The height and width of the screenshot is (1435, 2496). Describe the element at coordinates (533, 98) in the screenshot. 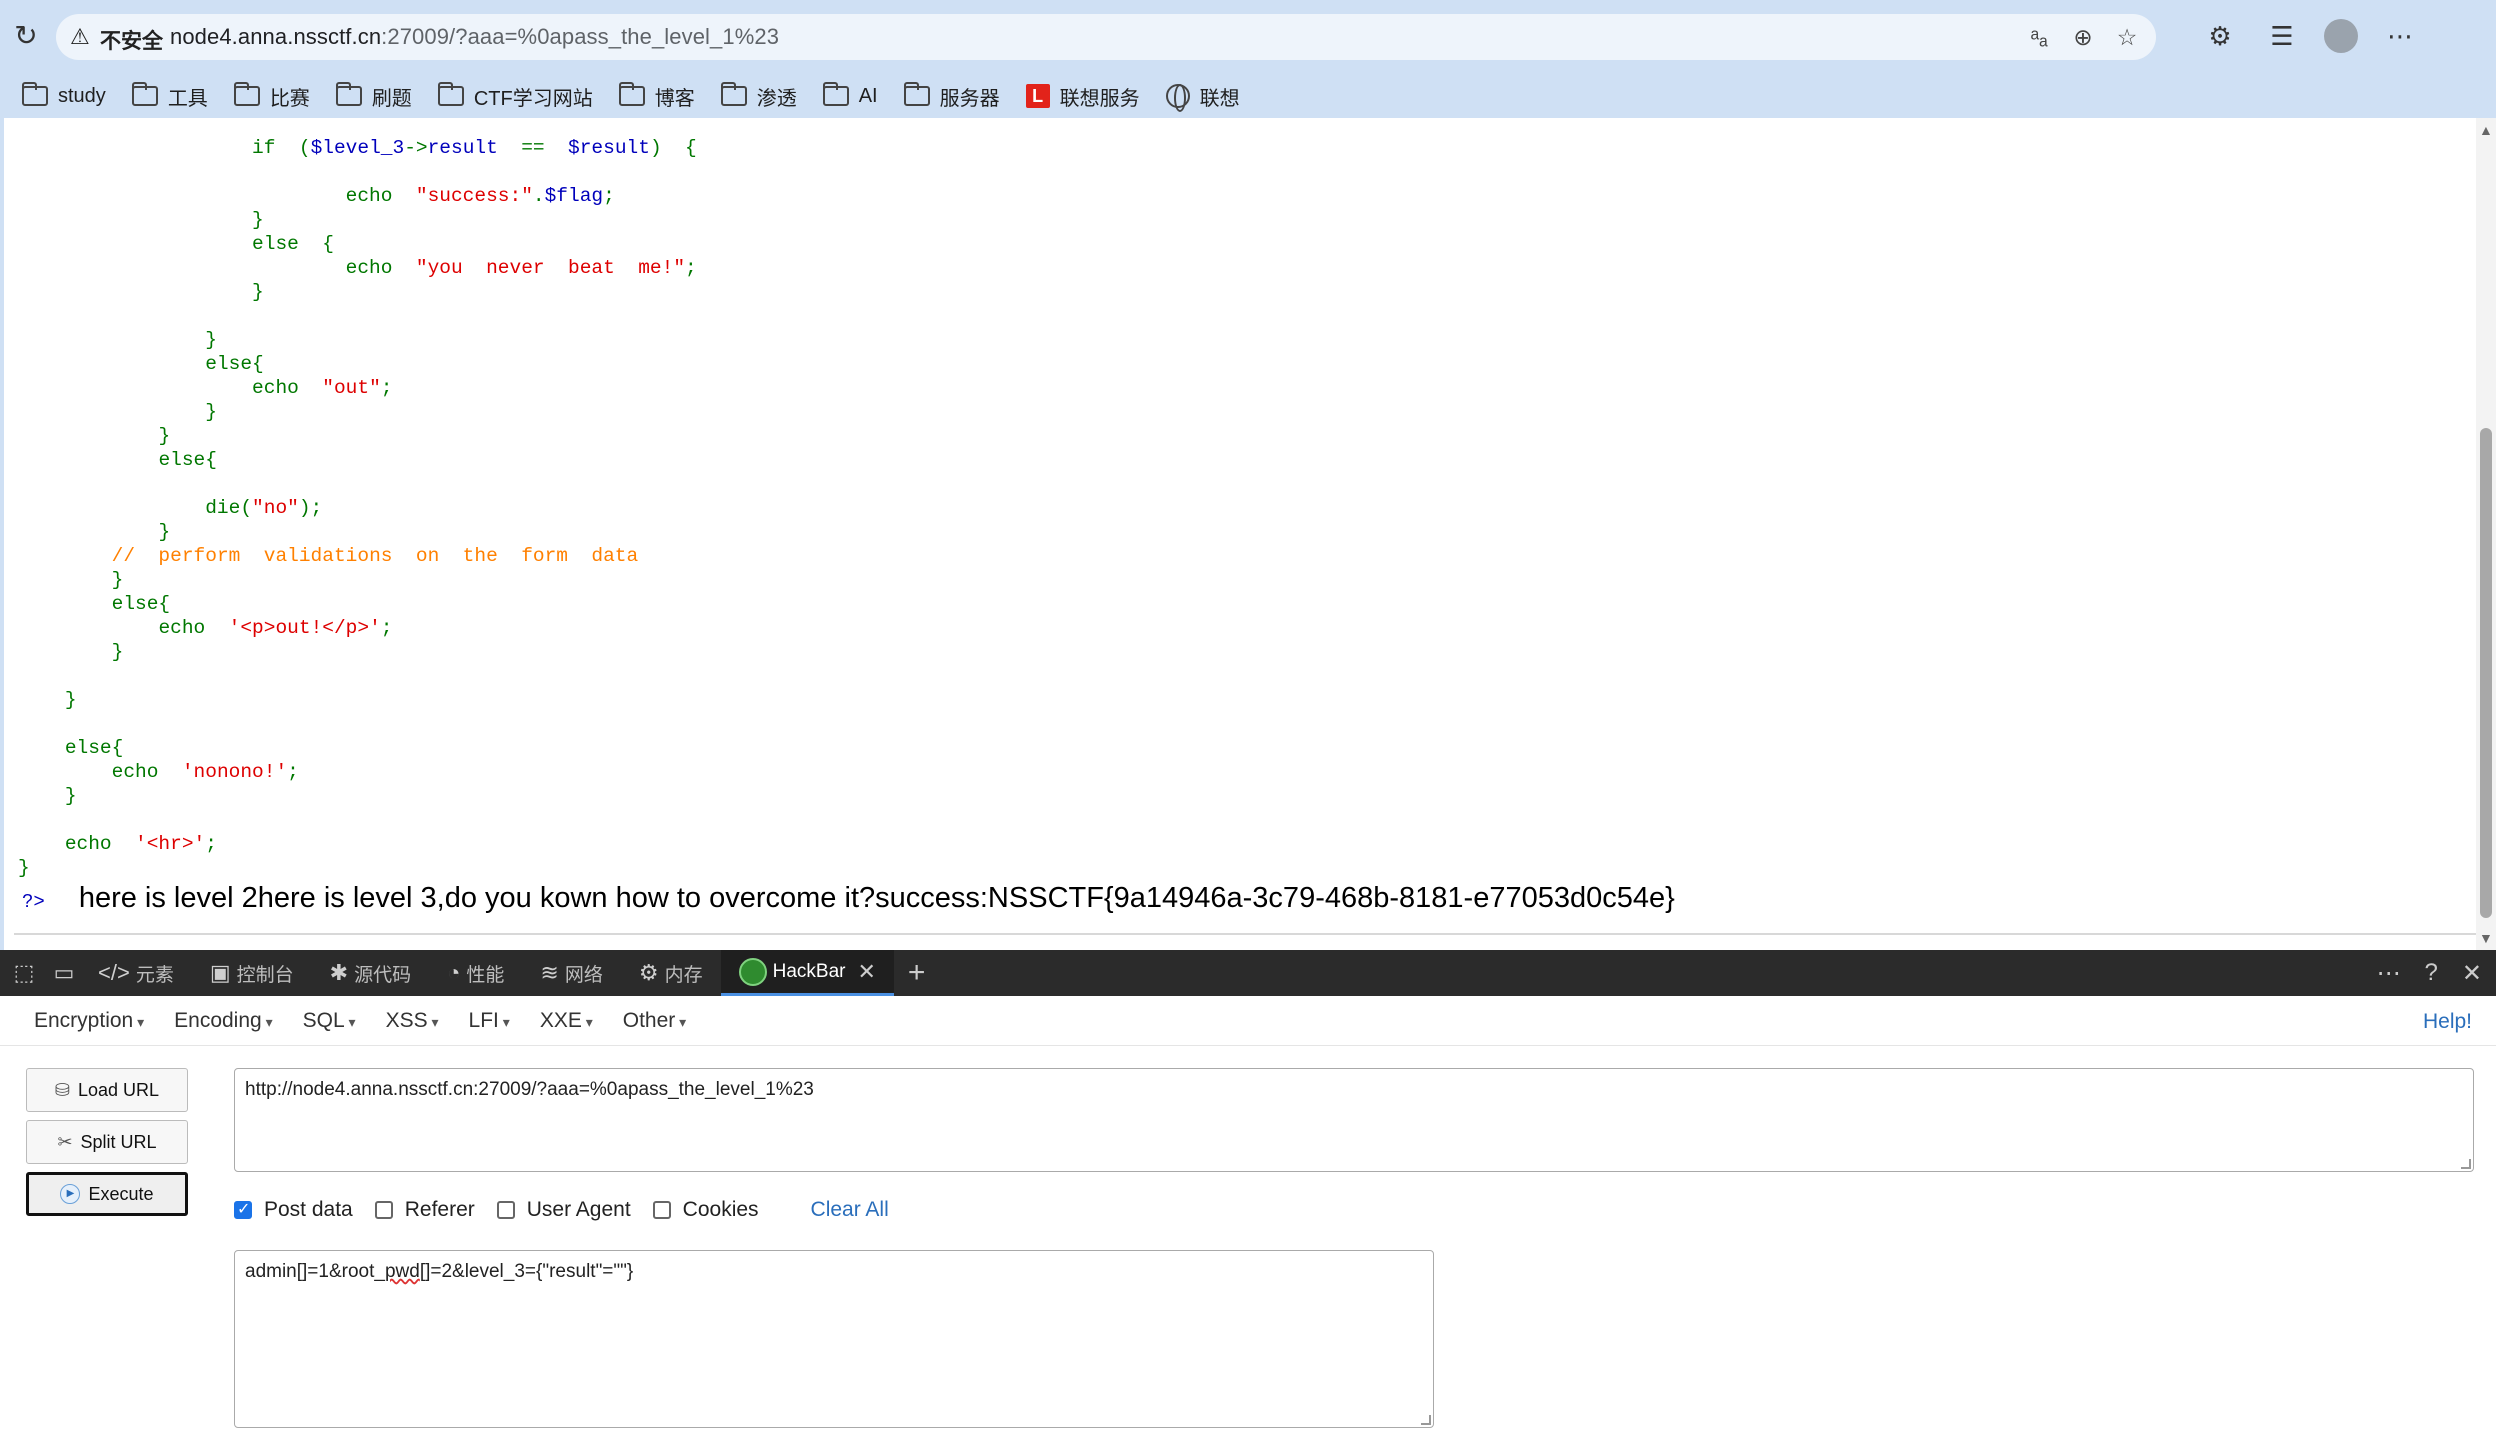

I see `bookmark-label: CTF学习网站` at that location.